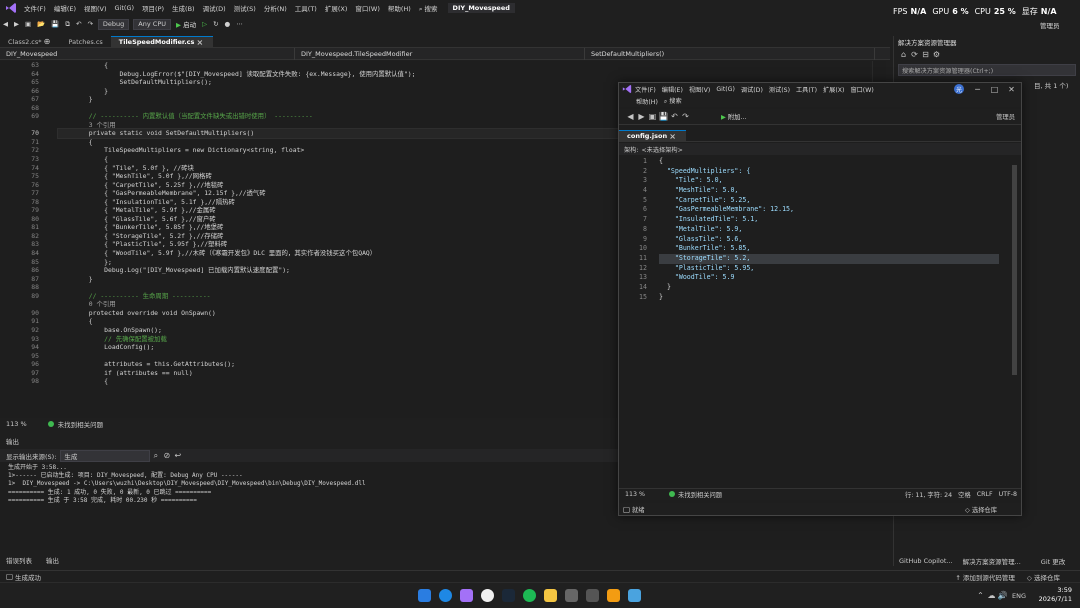 The width and height of the screenshot is (1080, 608). I want to click on avatar: 光, so click(959, 89).